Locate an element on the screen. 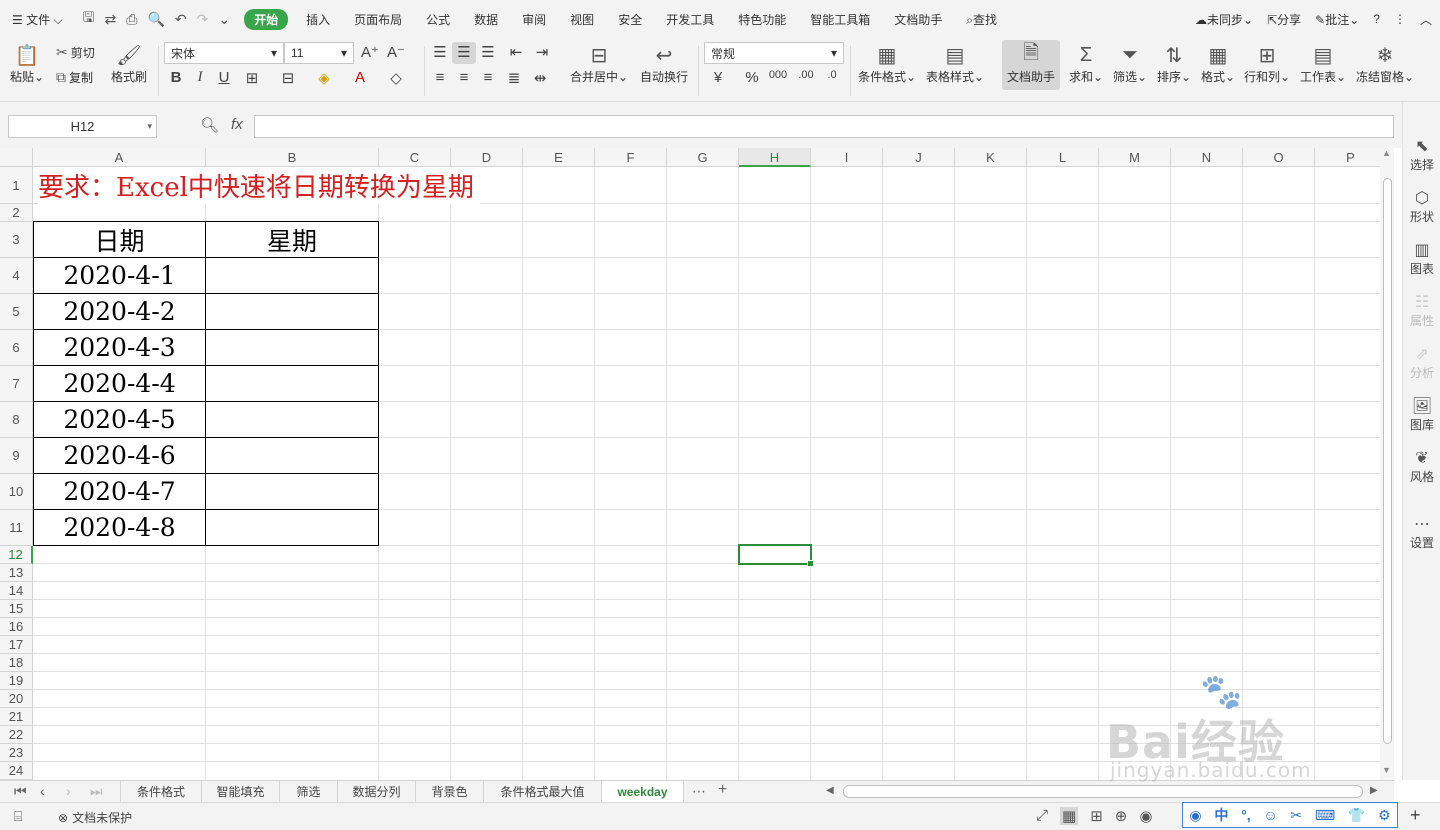 This screenshot has height=830, width=1440. row-header-13: 13 is located at coordinates (16, 573).